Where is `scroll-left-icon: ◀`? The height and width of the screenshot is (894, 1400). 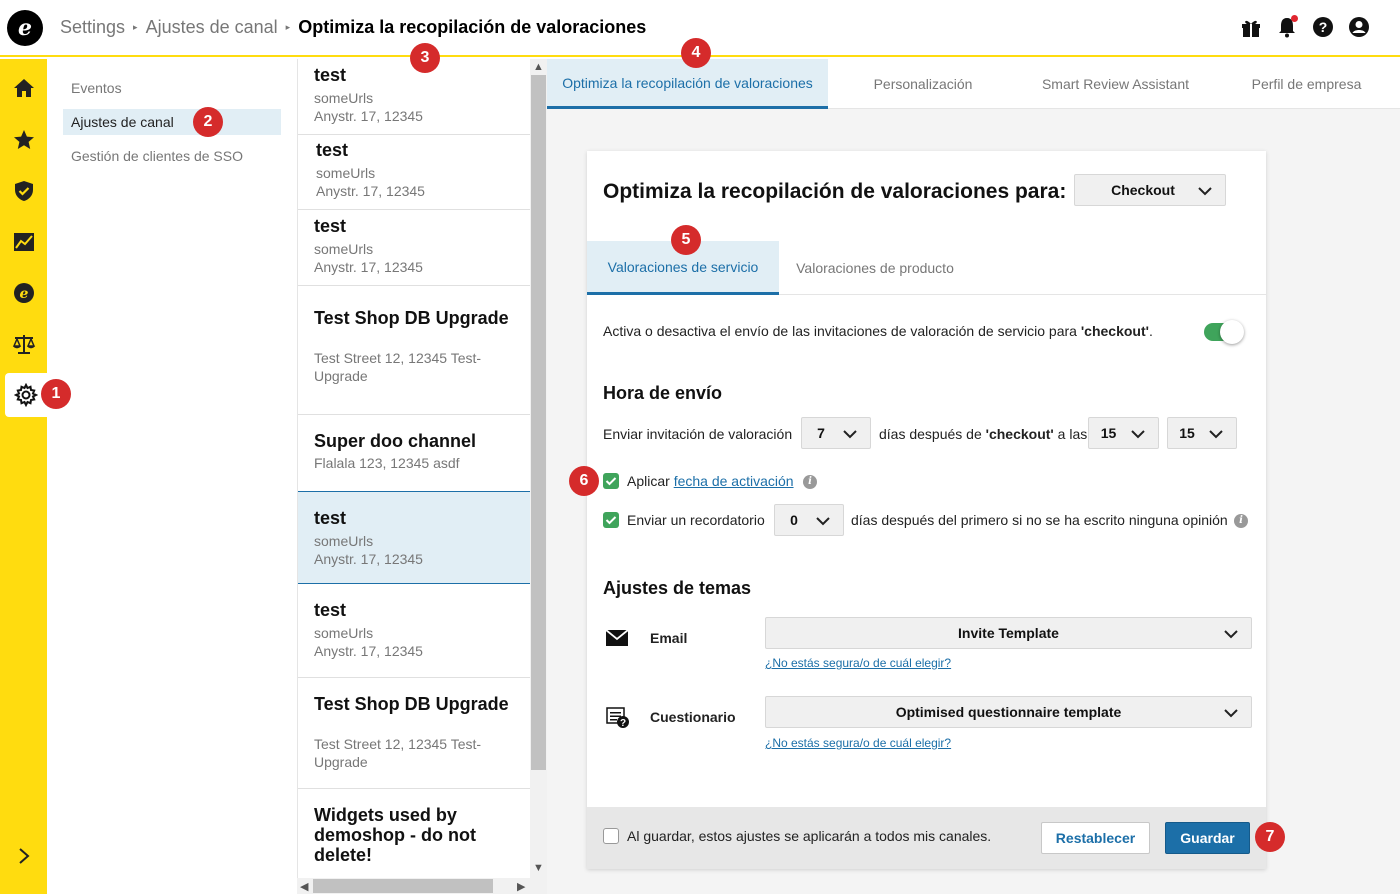 scroll-left-icon: ◀ is located at coordinates (304, 886).